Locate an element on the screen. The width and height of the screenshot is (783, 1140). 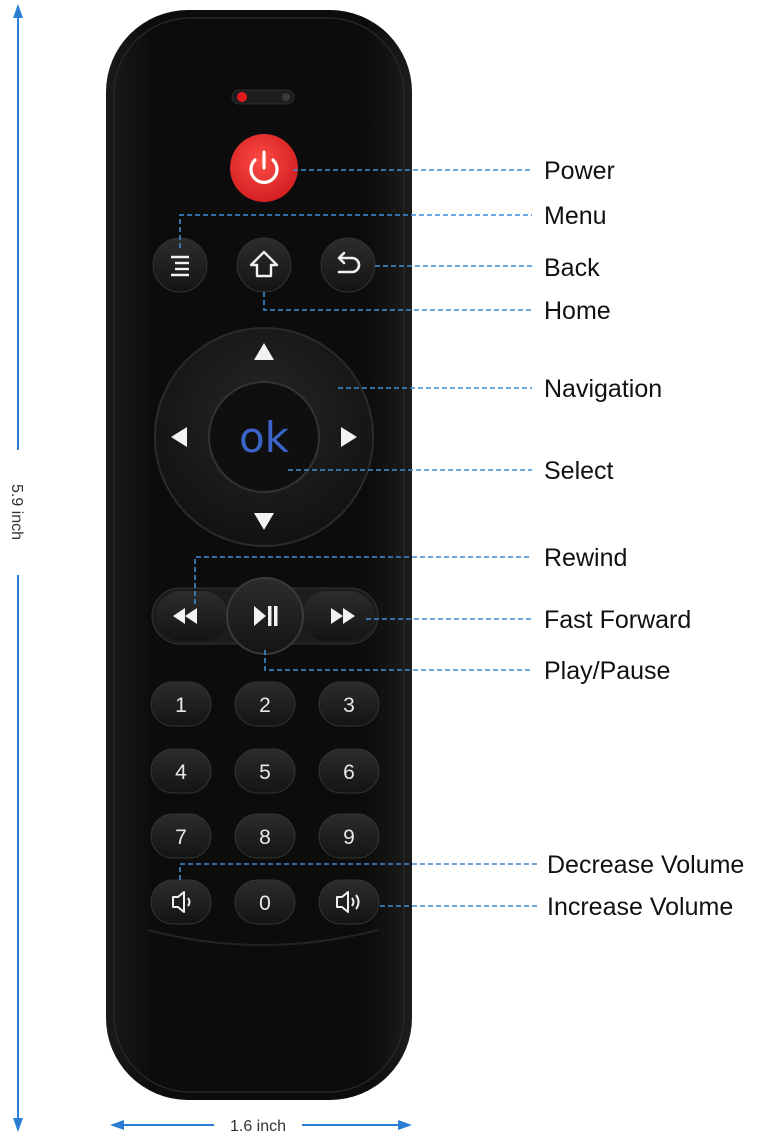
key-9: 9 is located at coordinates (349, 836).